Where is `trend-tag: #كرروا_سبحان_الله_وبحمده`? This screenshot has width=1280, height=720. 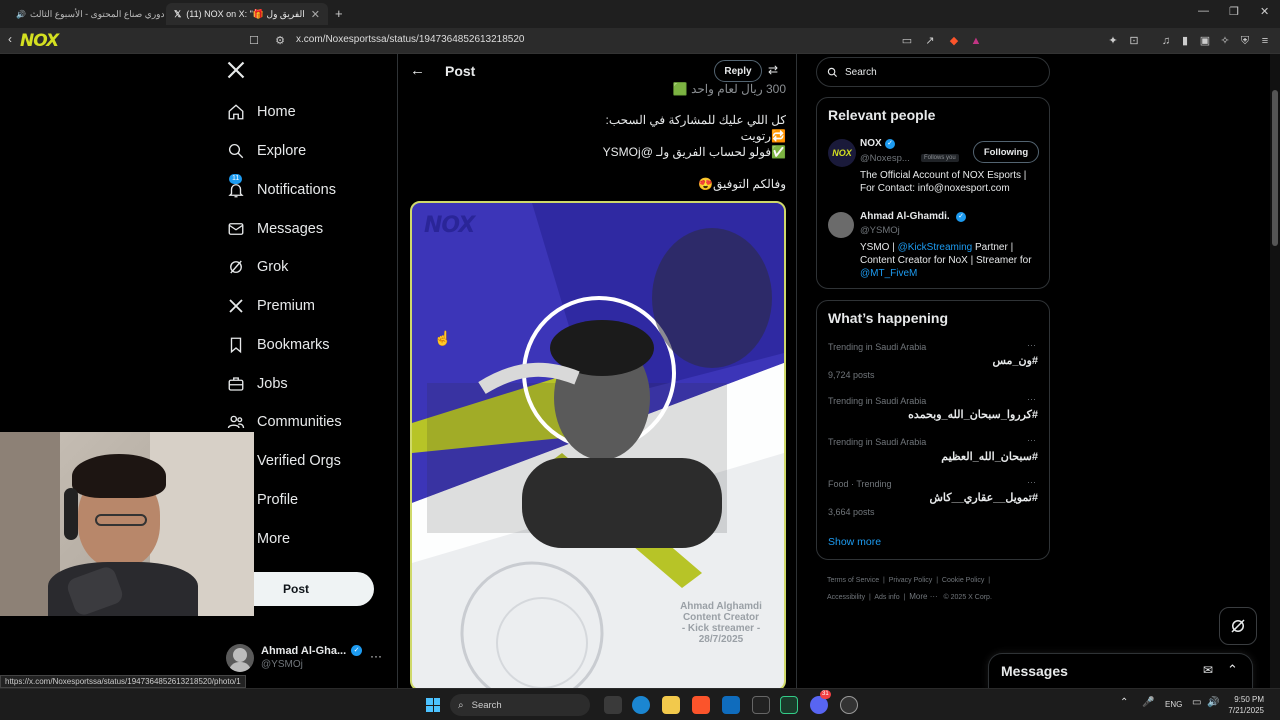
trend-tag: #كرروا_سبحان_الله_وبحمده is located at coordinates (973, 414).